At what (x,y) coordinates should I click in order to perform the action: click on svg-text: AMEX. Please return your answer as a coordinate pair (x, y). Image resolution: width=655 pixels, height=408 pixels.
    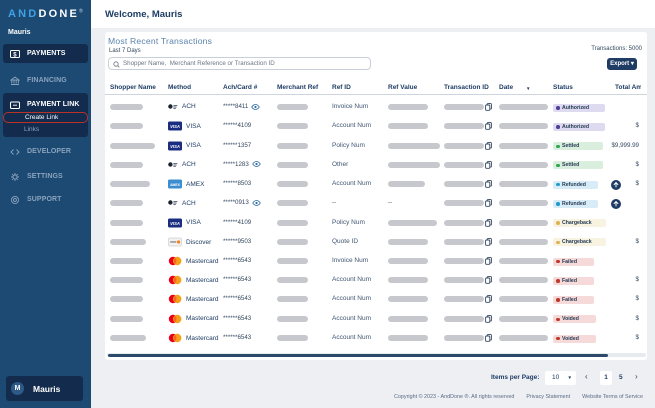
    Looking at the image, I should click on (175, 185).